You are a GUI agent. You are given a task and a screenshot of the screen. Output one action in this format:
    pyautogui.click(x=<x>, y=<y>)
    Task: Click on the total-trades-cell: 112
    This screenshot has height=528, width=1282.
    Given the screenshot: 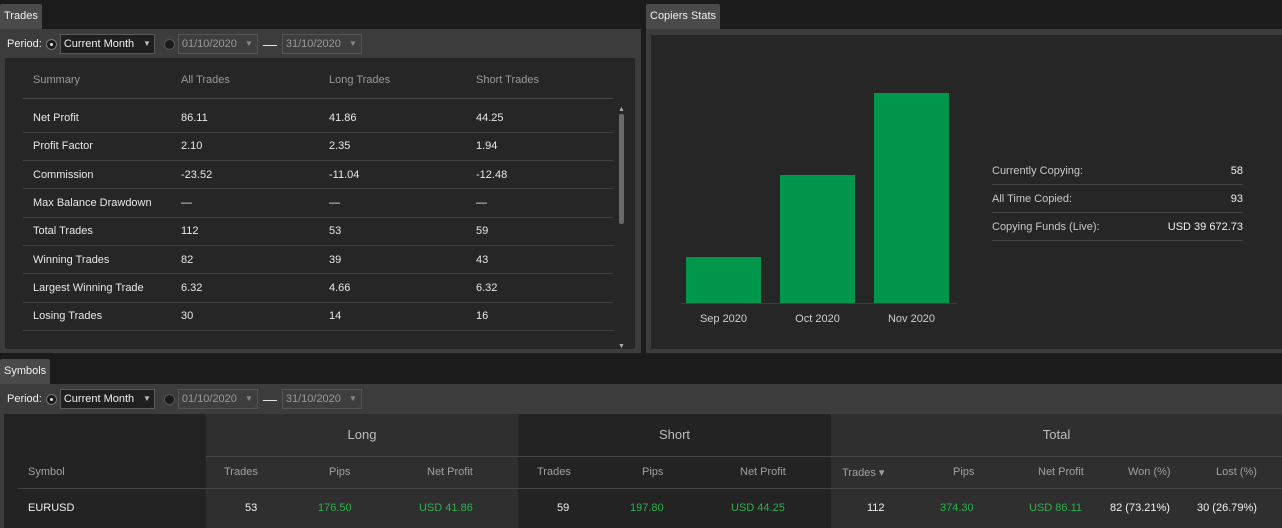 What is the action you would take?
    pyautogui.click(x=876, y=508)
    